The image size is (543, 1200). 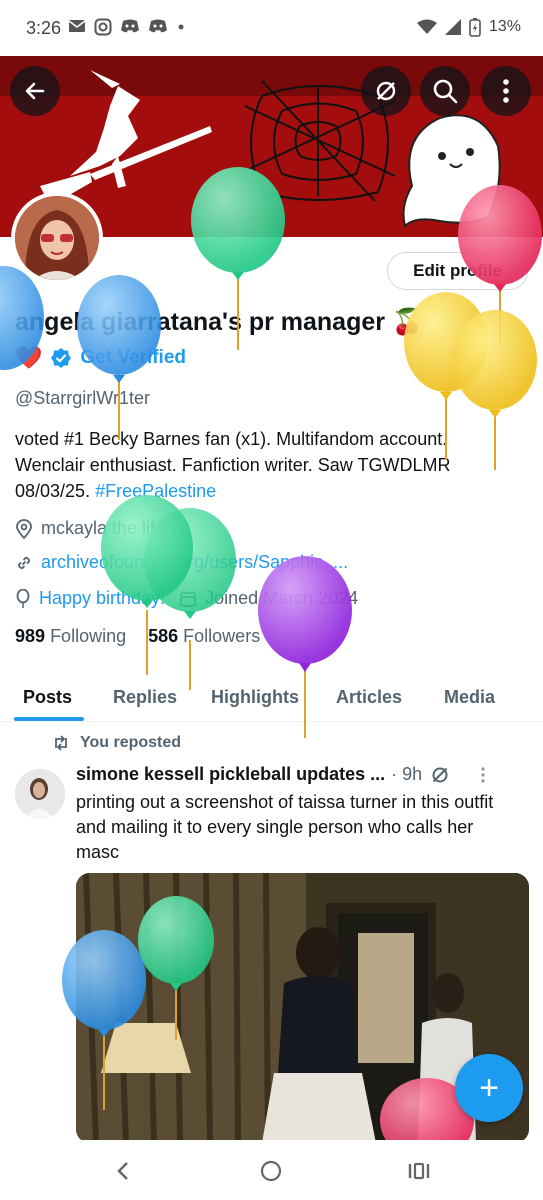 What do you see at coordinates (102, 598) in the screenshot?
I see `birthday-link: Happy birthday!` at bounding box center [102, 598].